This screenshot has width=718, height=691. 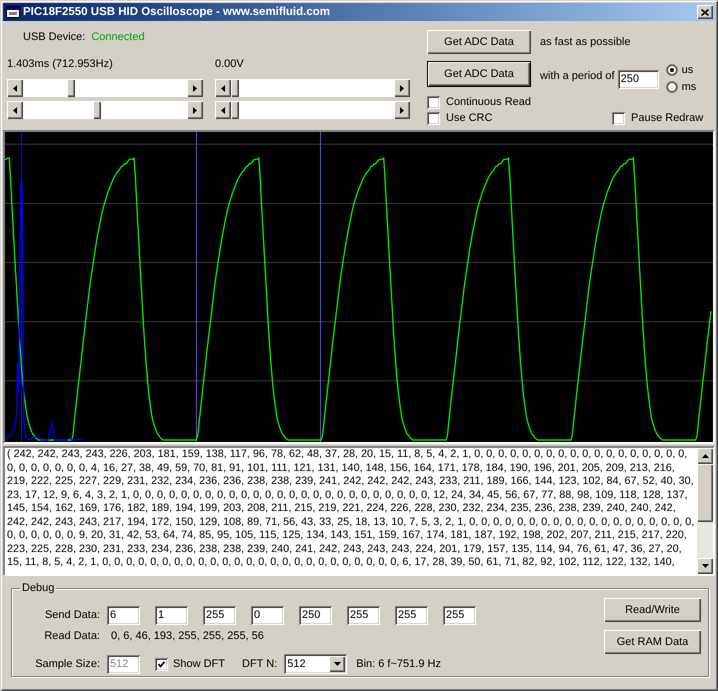 What do you see at coordinates (688, 70) in the screenshot?
I see `radio-label: us` at bounding box center [688, 70].